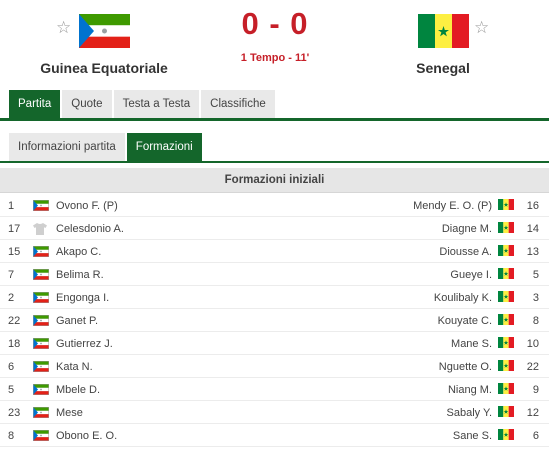  I want to click on tab-quote: Quote, so click(87, 104).